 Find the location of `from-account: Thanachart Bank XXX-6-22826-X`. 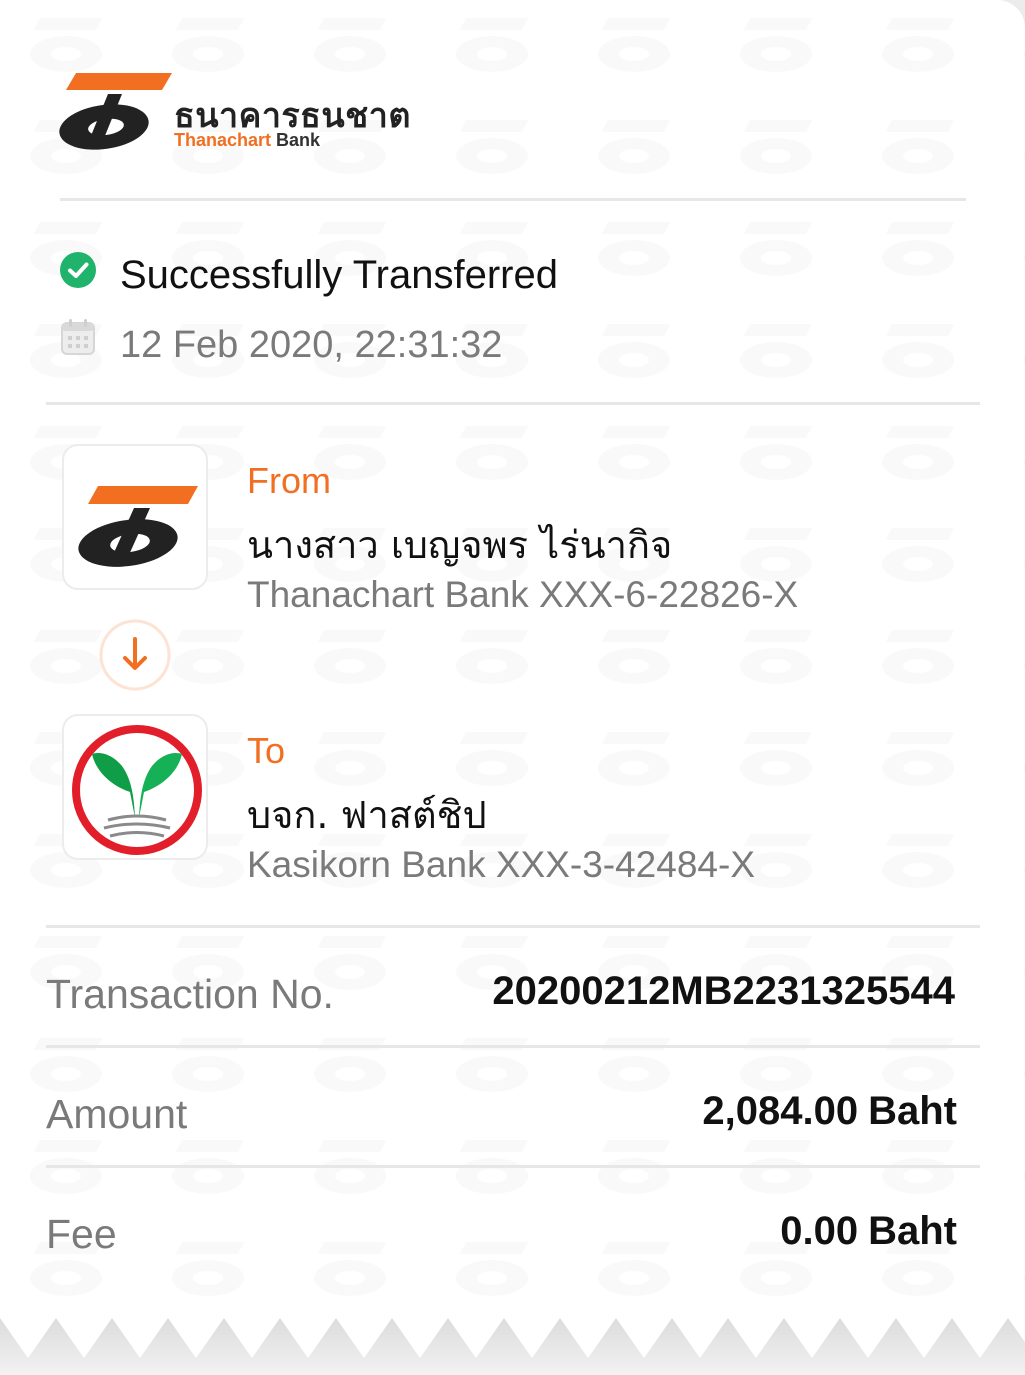

from-account: Thanachart Bank XXX-6-22826-X is located at coordinates (523, 594).